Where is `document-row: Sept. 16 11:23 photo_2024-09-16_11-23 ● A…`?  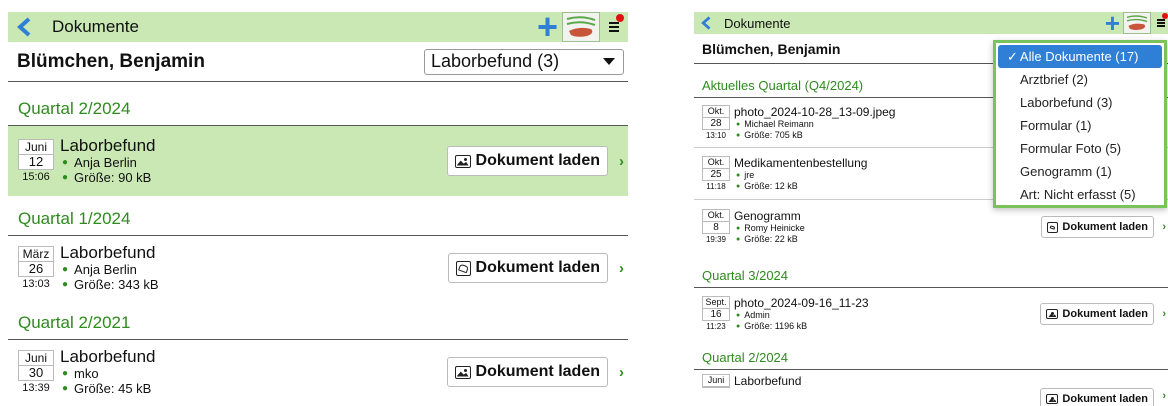
document-row: Sept. 16 11:23 photo_2024-09-16_11-23 ● A… is located at coordinates (931, 314).